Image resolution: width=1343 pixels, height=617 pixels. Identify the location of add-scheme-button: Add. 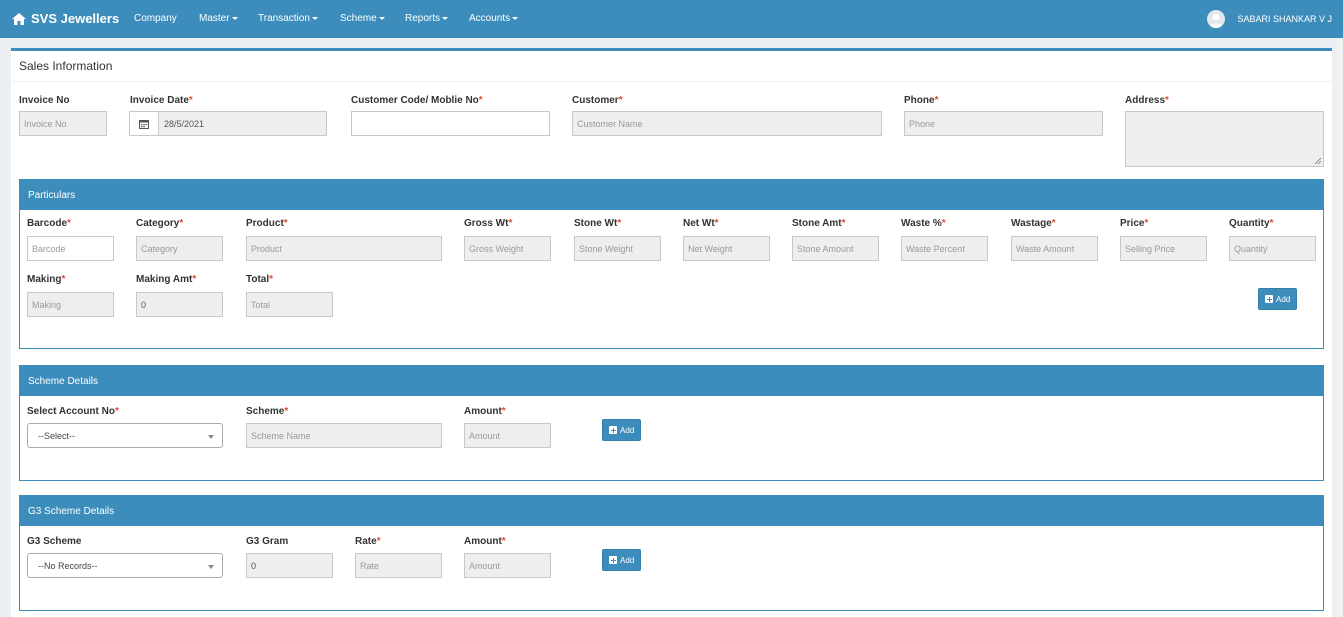
(622, 430).